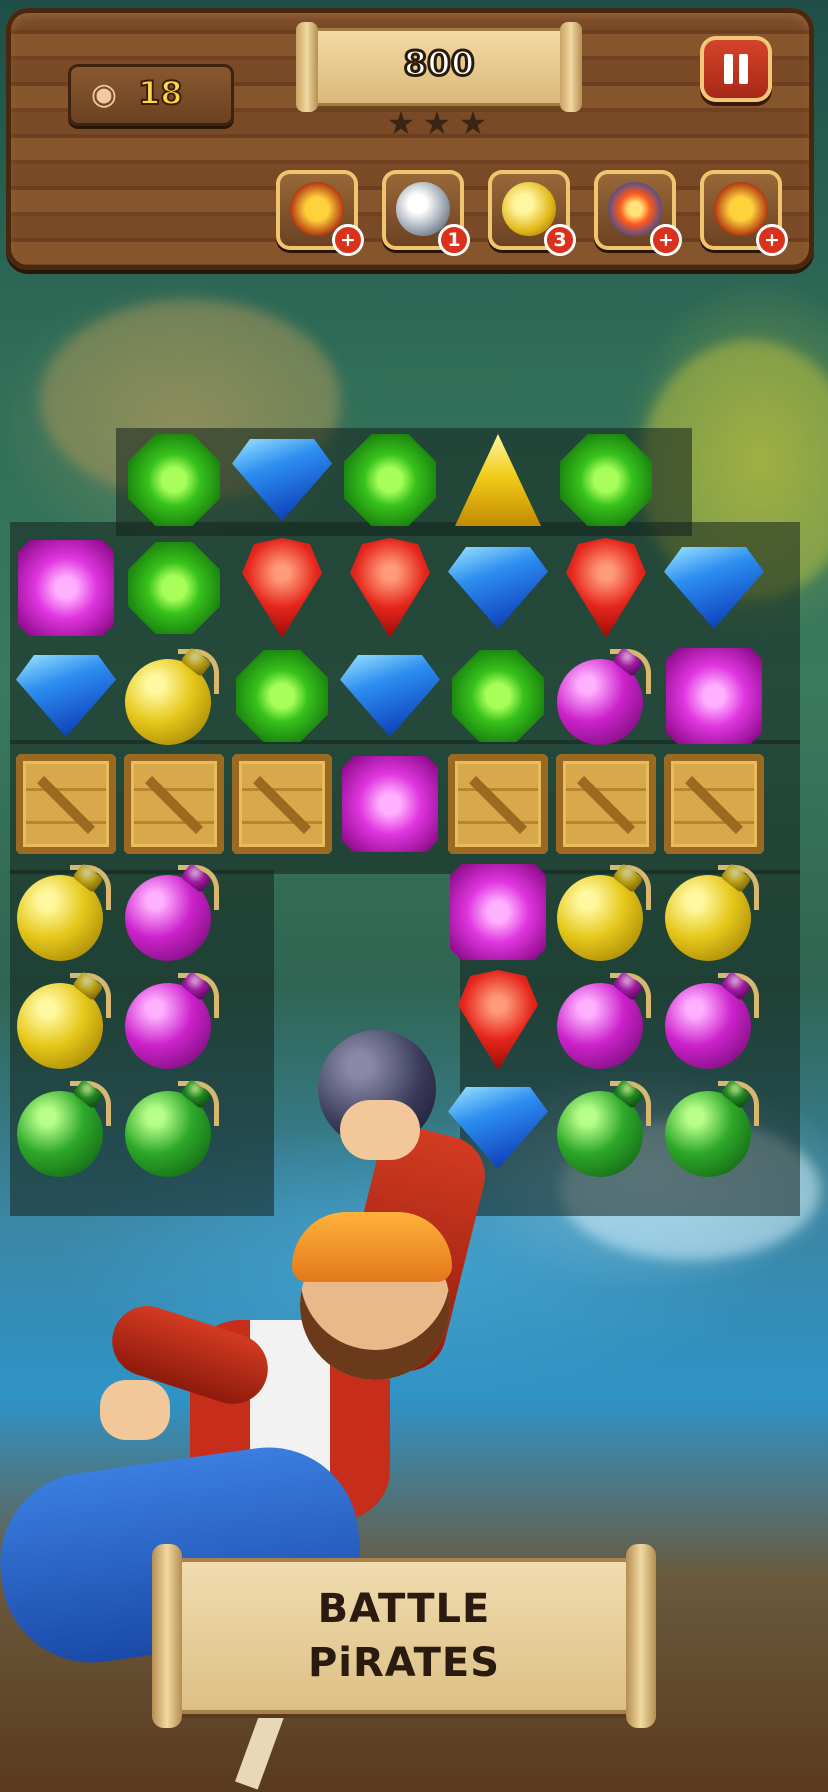 The image size is (828, 1792). I want to click on booster-fire-orb: +, so click(638, 213).